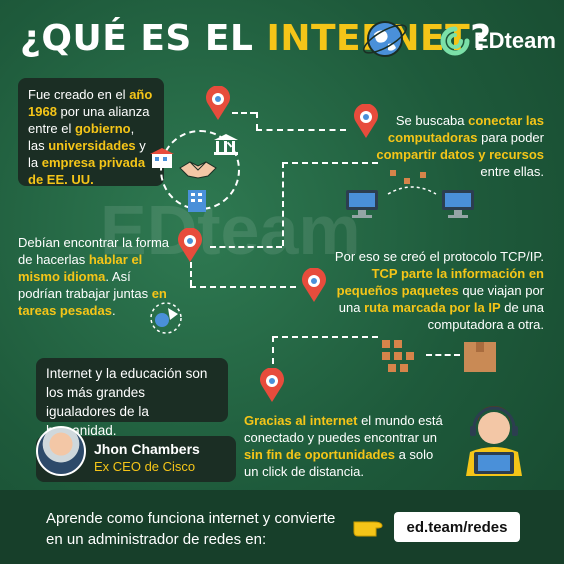  What do you see at coordinates (256, 38) in the screenshot?
I see `page-title: ¿QUÉ ES EL INTERNET?` at bounding box center [256, 38].